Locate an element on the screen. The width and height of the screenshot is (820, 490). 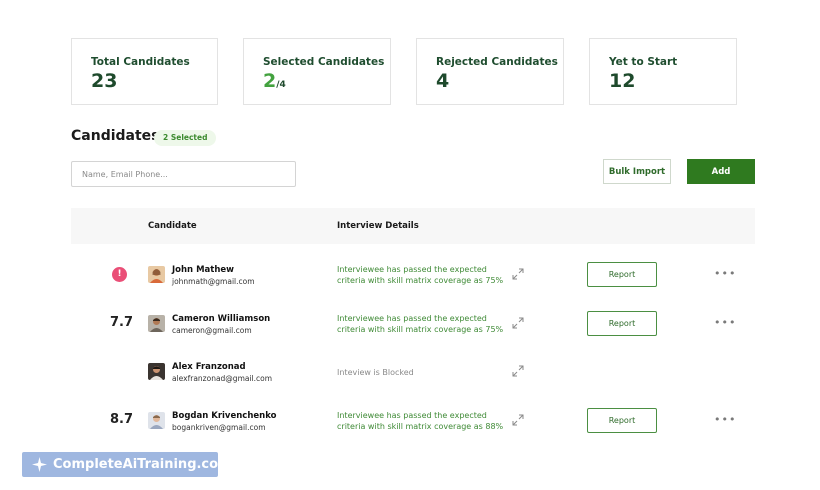
stat-value: 12 is located at coordinates (622, 81).